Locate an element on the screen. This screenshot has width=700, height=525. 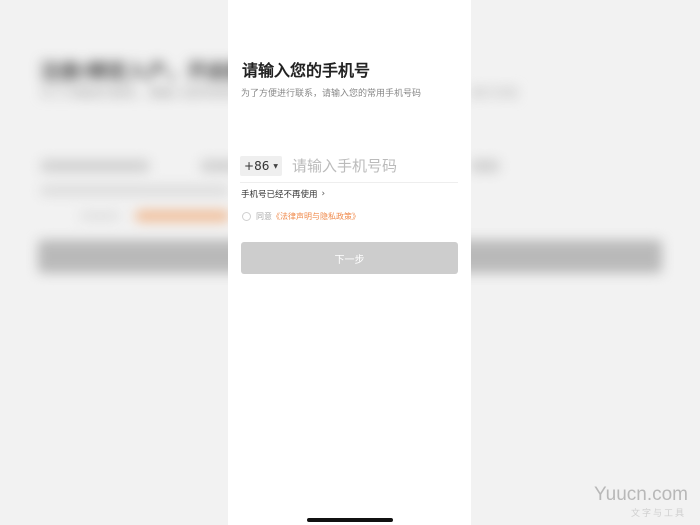
agreement-prefix: 同意 is located at coordinates (264, 216).